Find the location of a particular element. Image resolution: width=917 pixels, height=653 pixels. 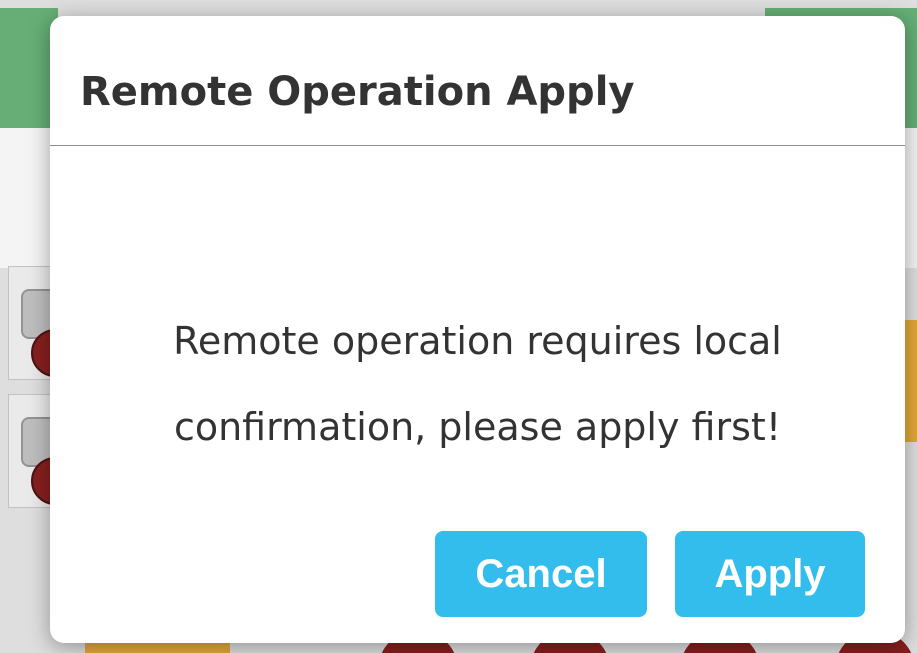

dialog-footer: Cancel Apply is located at coordinates (650, 574).